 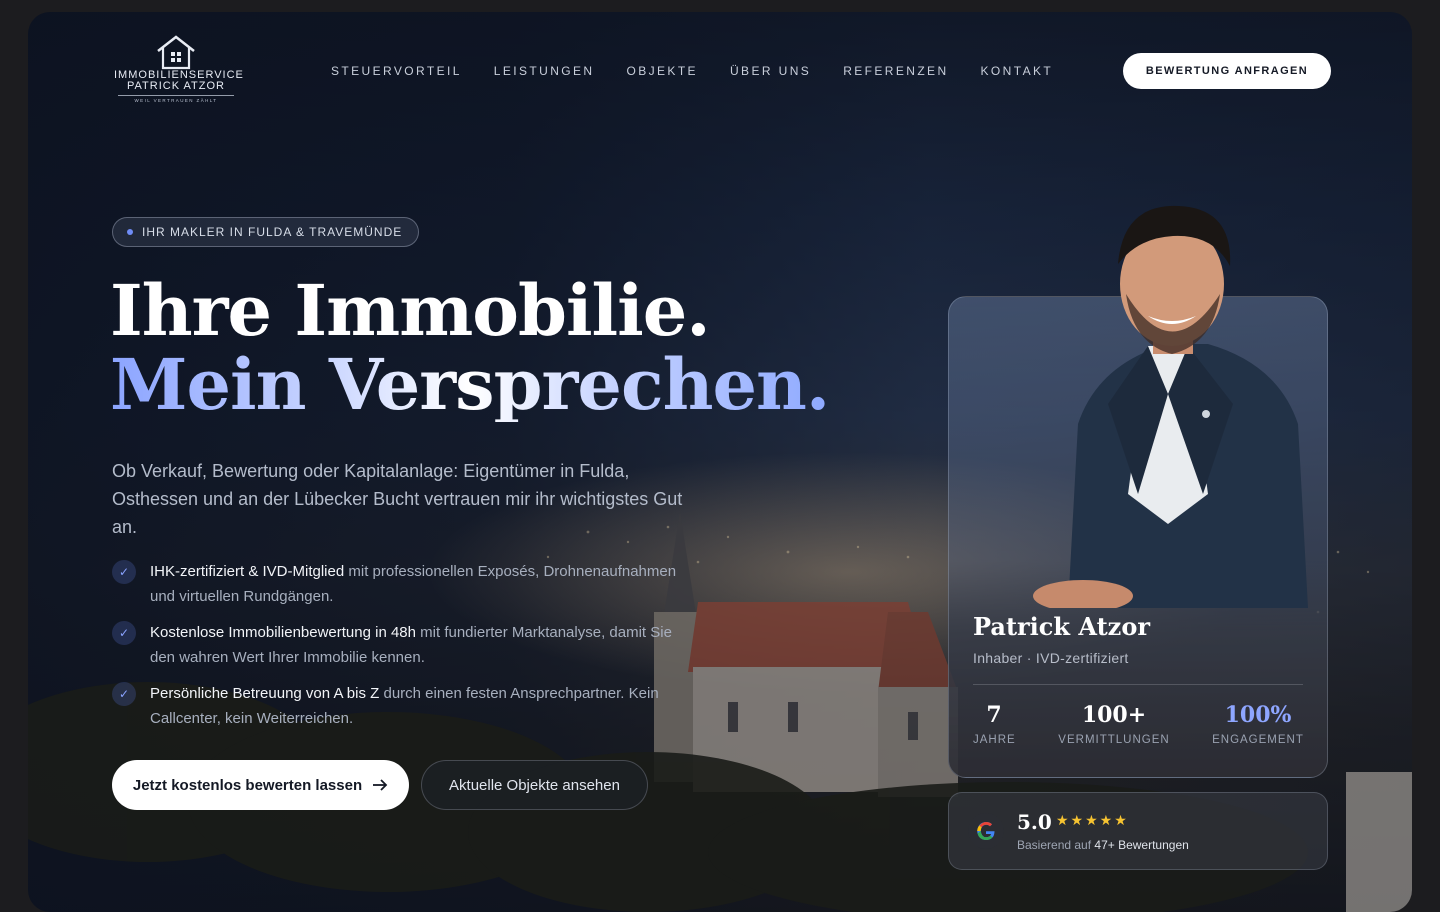 I want to click on view-listings-button: Aktuelle Objekte ansehen, so click(x=534, y=785).